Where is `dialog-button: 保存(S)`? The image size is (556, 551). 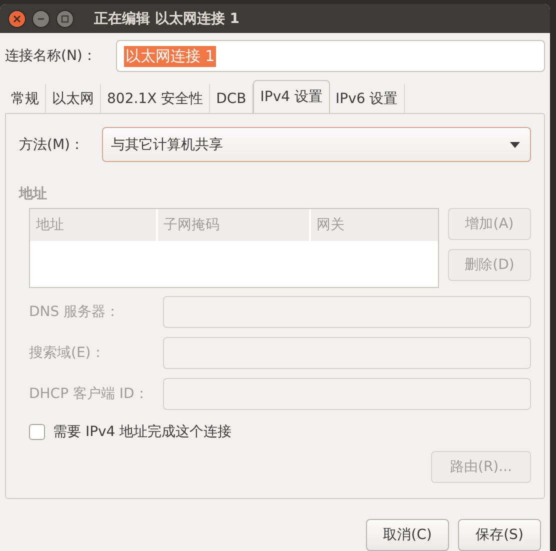
dialog-button: 保存(S) is located at coordinates (499, 535).